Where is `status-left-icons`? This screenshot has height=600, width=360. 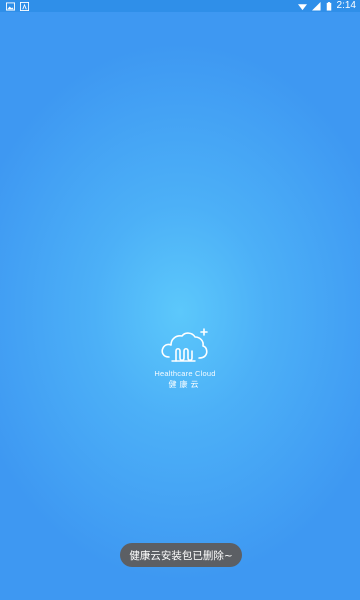 status-left-icons is located at coordinates (17, 6).